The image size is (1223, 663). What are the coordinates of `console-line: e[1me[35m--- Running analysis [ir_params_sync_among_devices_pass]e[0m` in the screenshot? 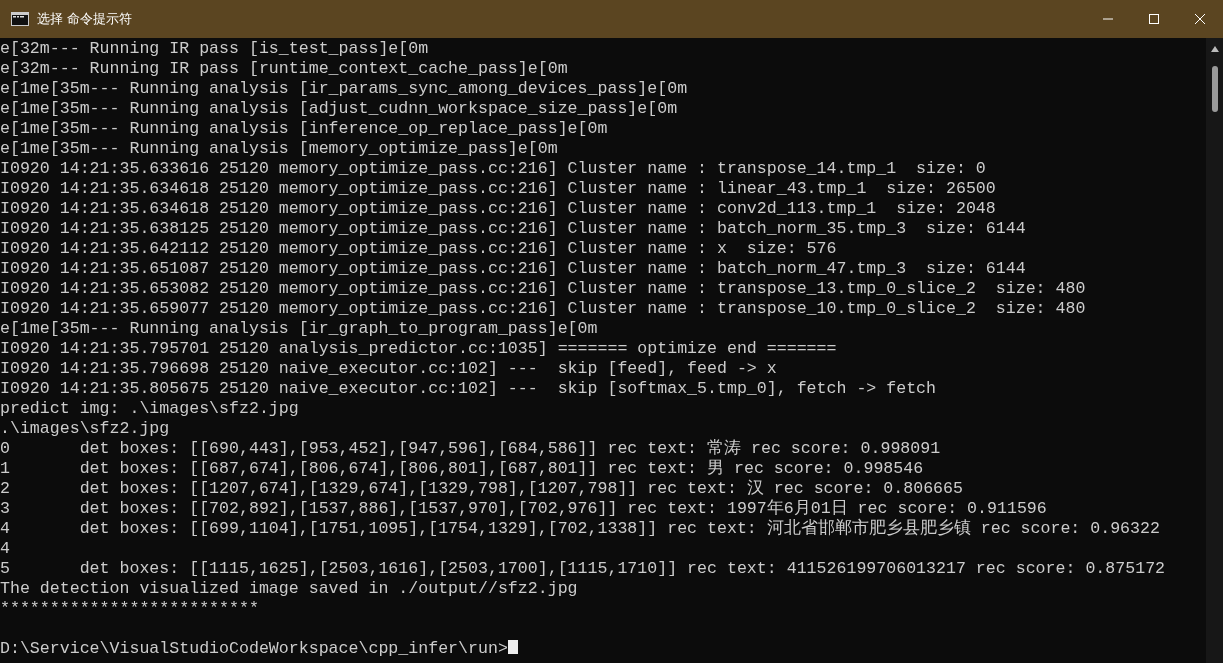 It's located at (344, 89).